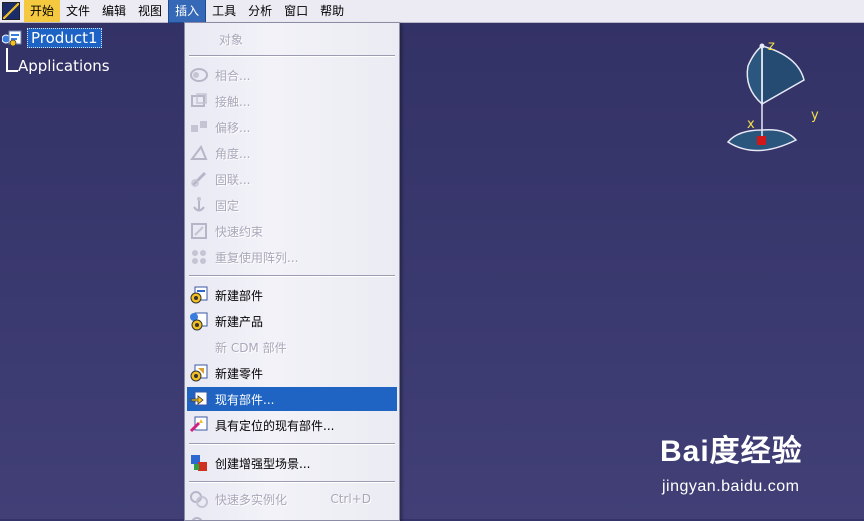 This screenshot has width=864, height=521. What do you see at coordinates (150, 11) in the screenshot?
I see `menu-view: 视图` at bounding box center [150, 11].